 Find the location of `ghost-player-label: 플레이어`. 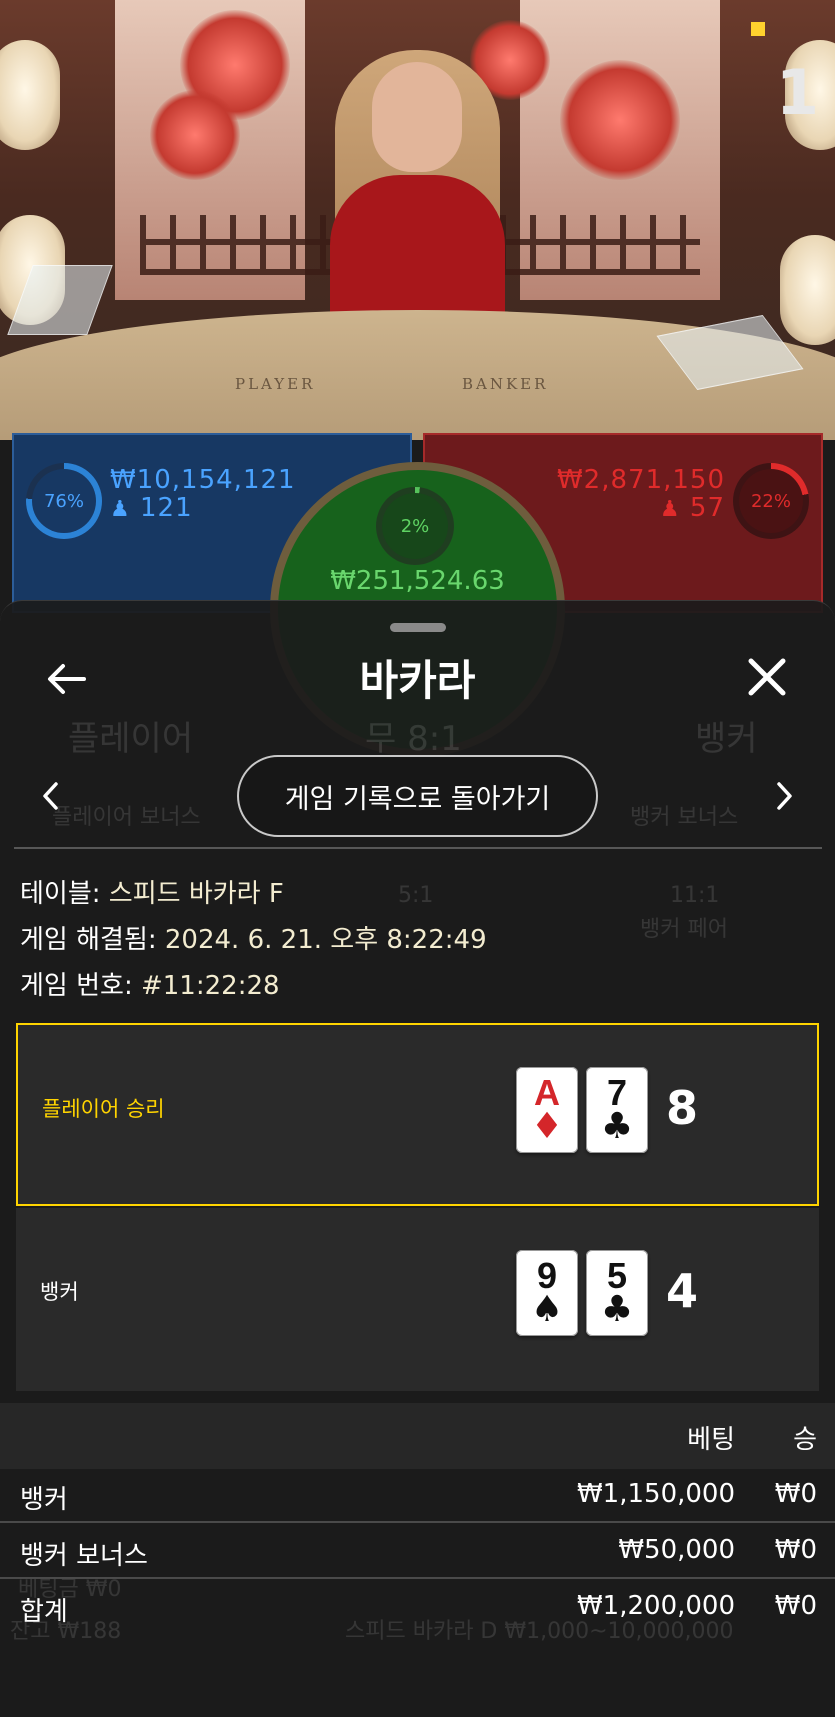

ghost-player-label: 플레이어 is located at coordinates (131, 739).